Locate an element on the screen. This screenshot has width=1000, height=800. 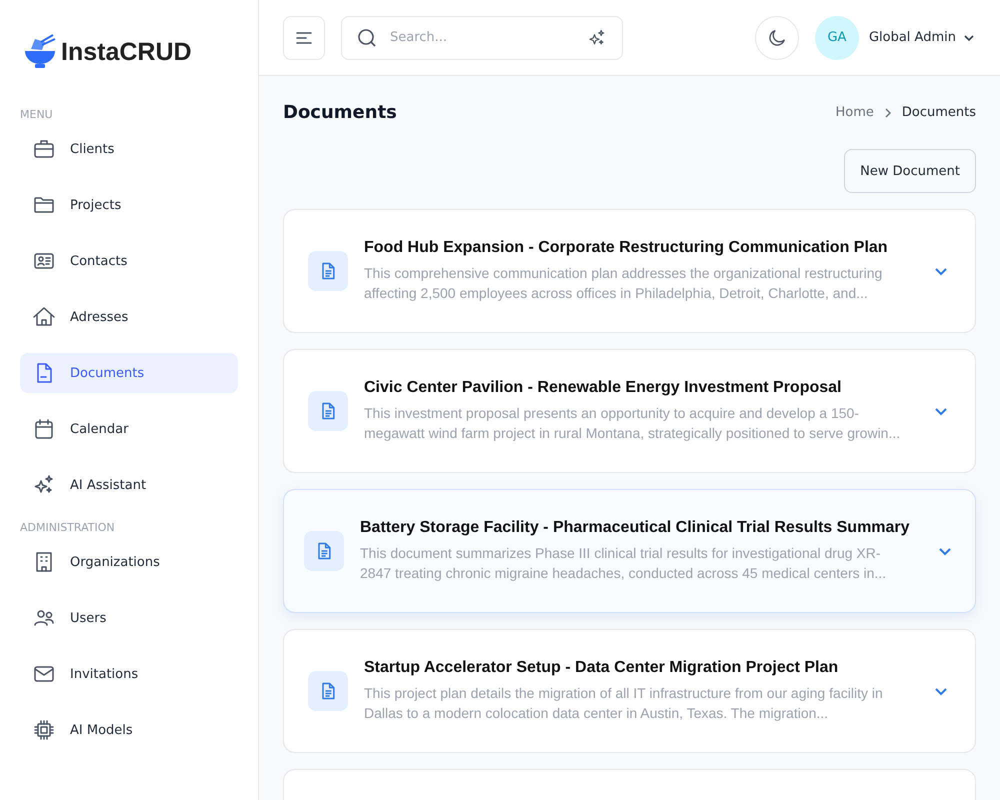
sidebar-item: Documents is located at coordinates (129, 373).